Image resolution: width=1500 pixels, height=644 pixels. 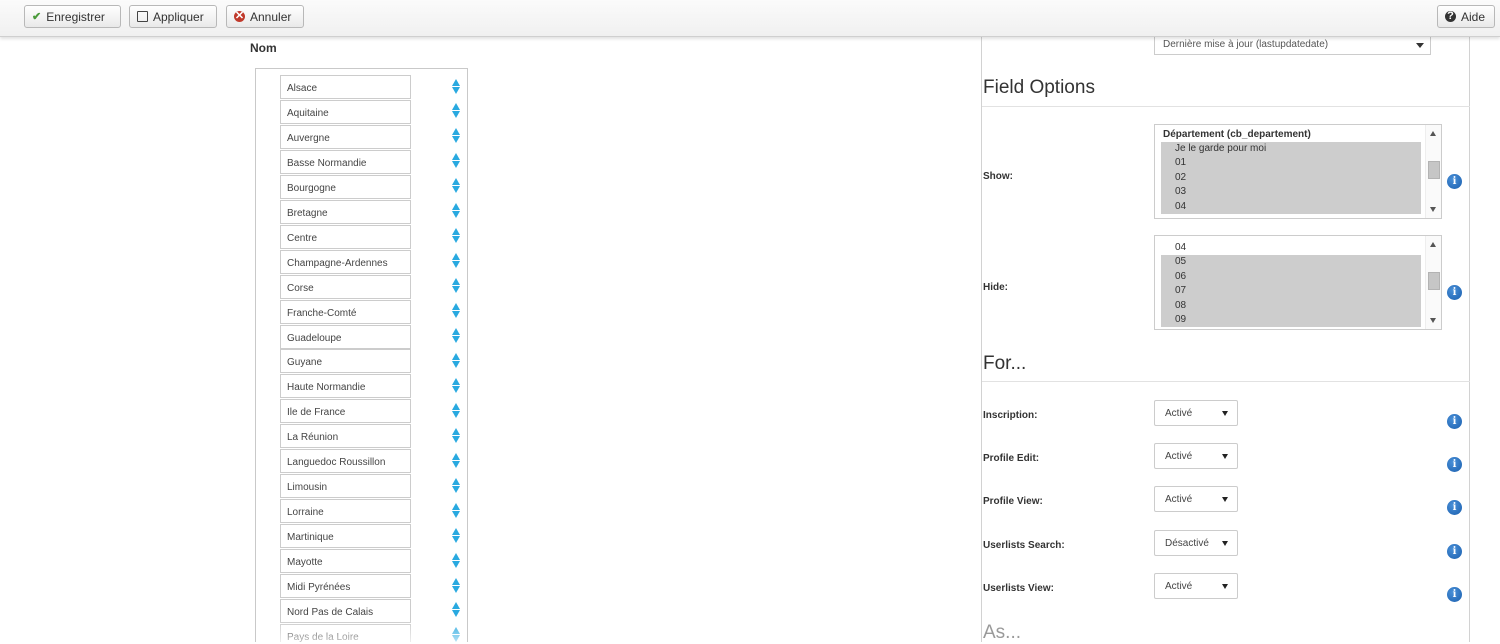 I want to click on list-item: Bourgogne, so click(x=361, y=184).